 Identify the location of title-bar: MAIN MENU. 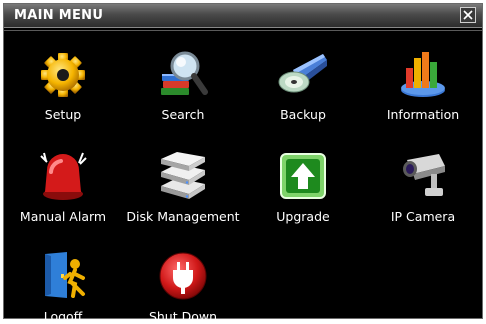
(243, 16).